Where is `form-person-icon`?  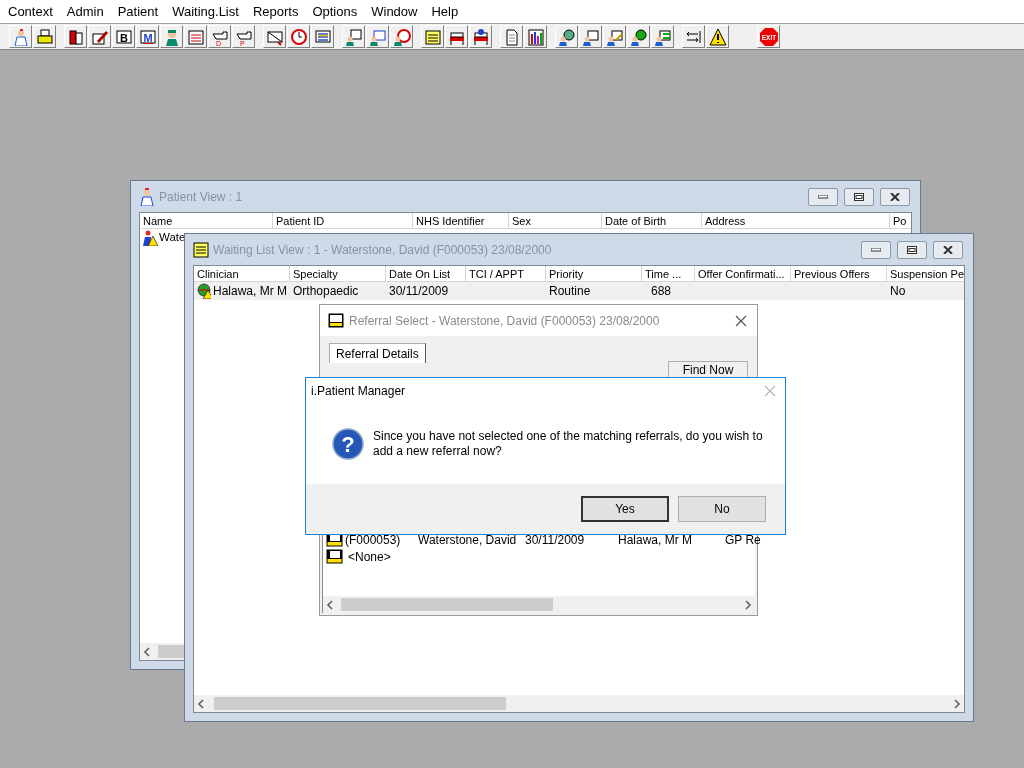 form-person-icon is located at coordinates (590, 36).